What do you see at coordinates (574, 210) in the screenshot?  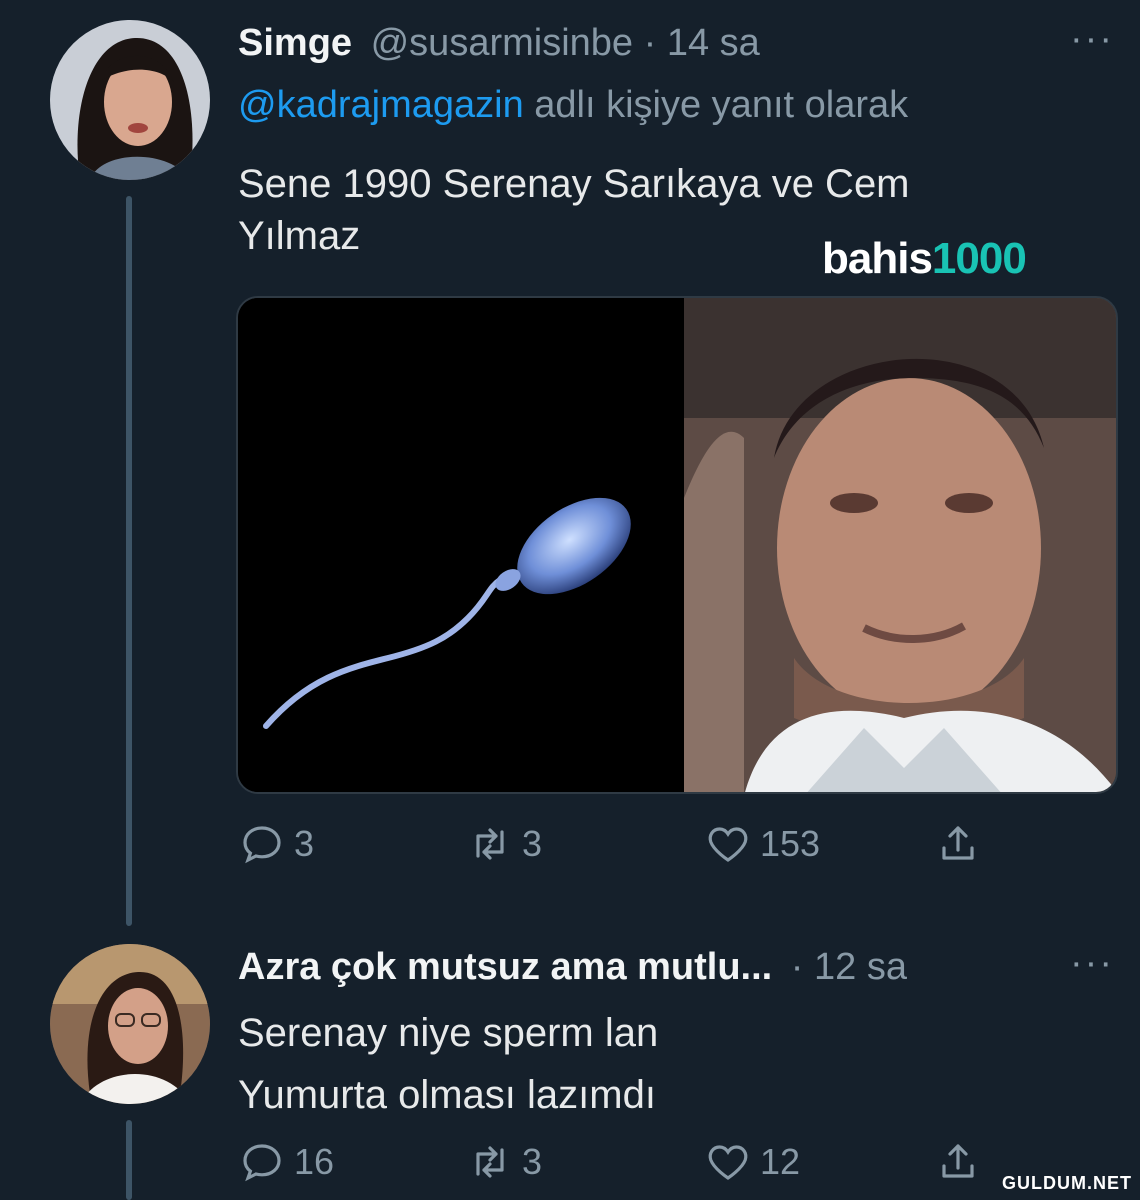 I see `tweet-text: Sene 1990 Serenay Sarıkaya ve Cem Yılmaz` at bounding box center [574, 210].